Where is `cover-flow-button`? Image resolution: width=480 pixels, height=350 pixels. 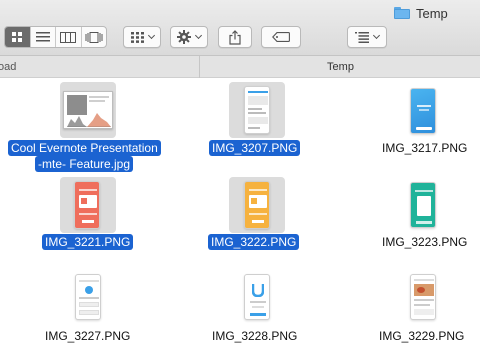
cover-flow-button is located at coordinates (94, 37).